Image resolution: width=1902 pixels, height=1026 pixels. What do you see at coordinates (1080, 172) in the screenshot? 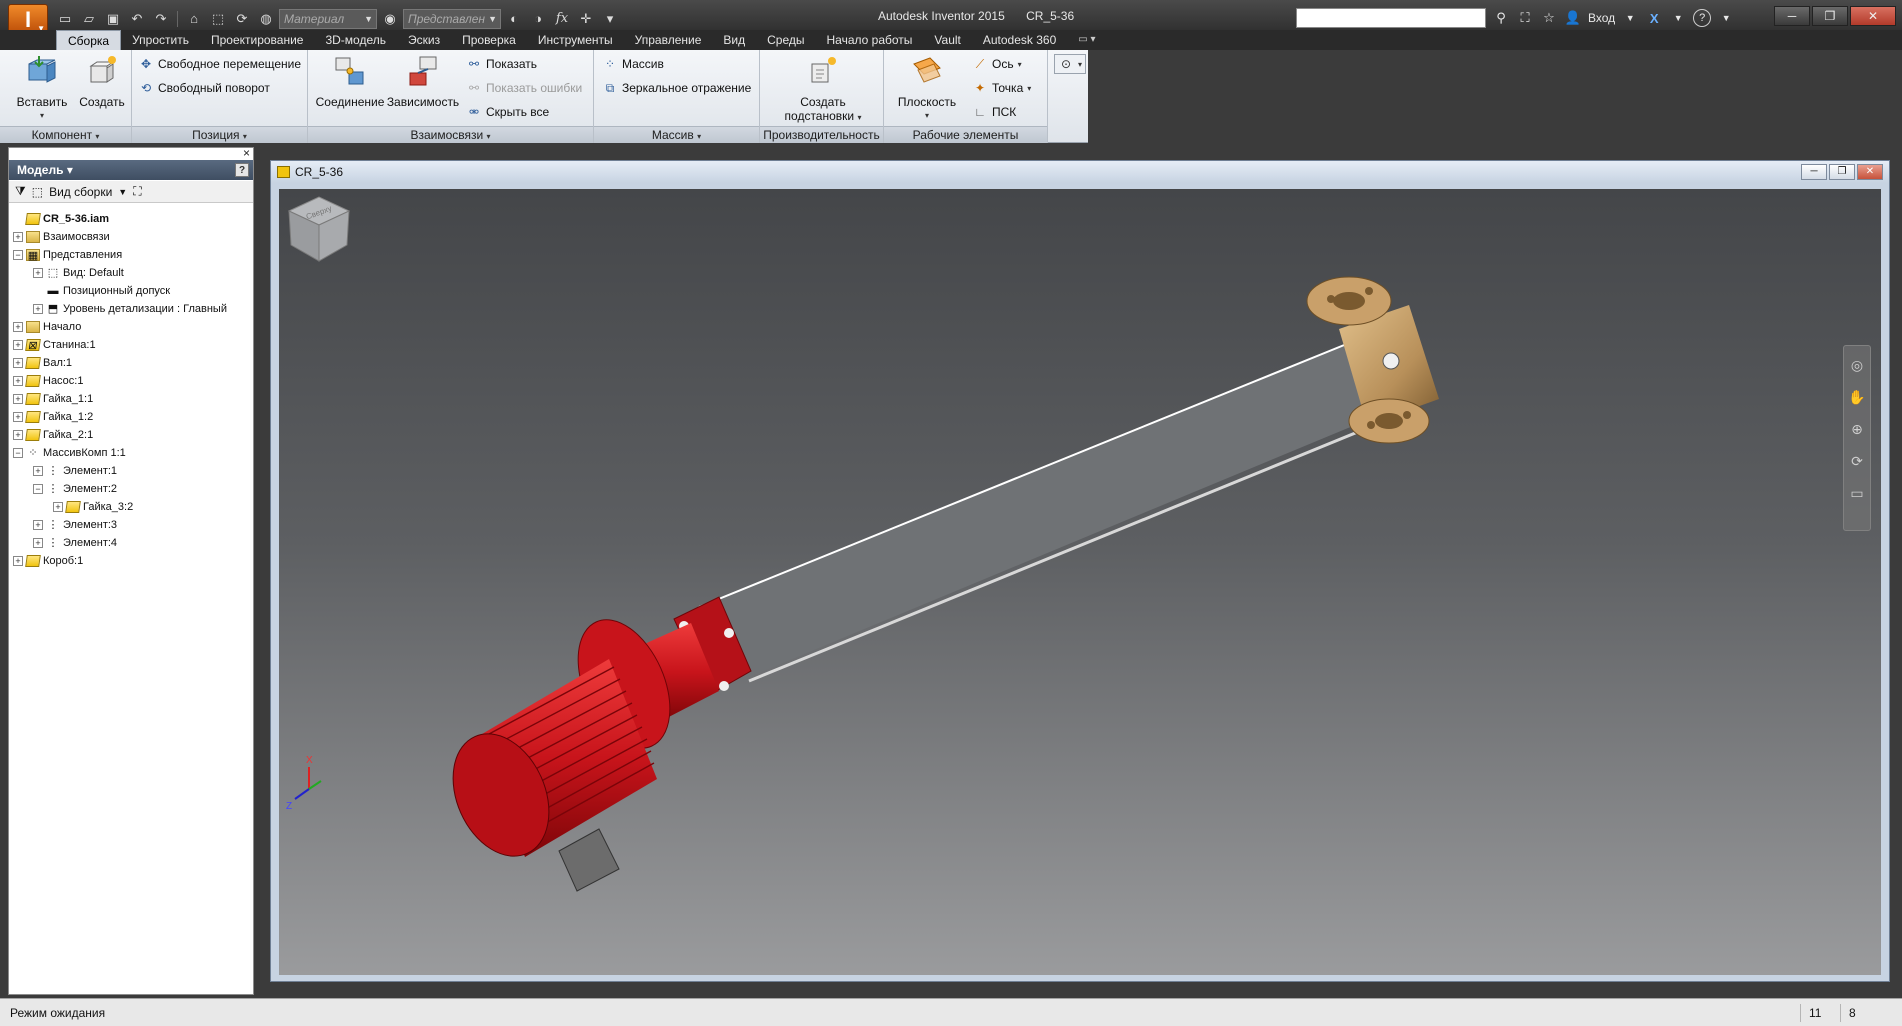
I see `document-window-title: CR_5-36 ─ ❐ ✕` at bounding box center [1080, 172].